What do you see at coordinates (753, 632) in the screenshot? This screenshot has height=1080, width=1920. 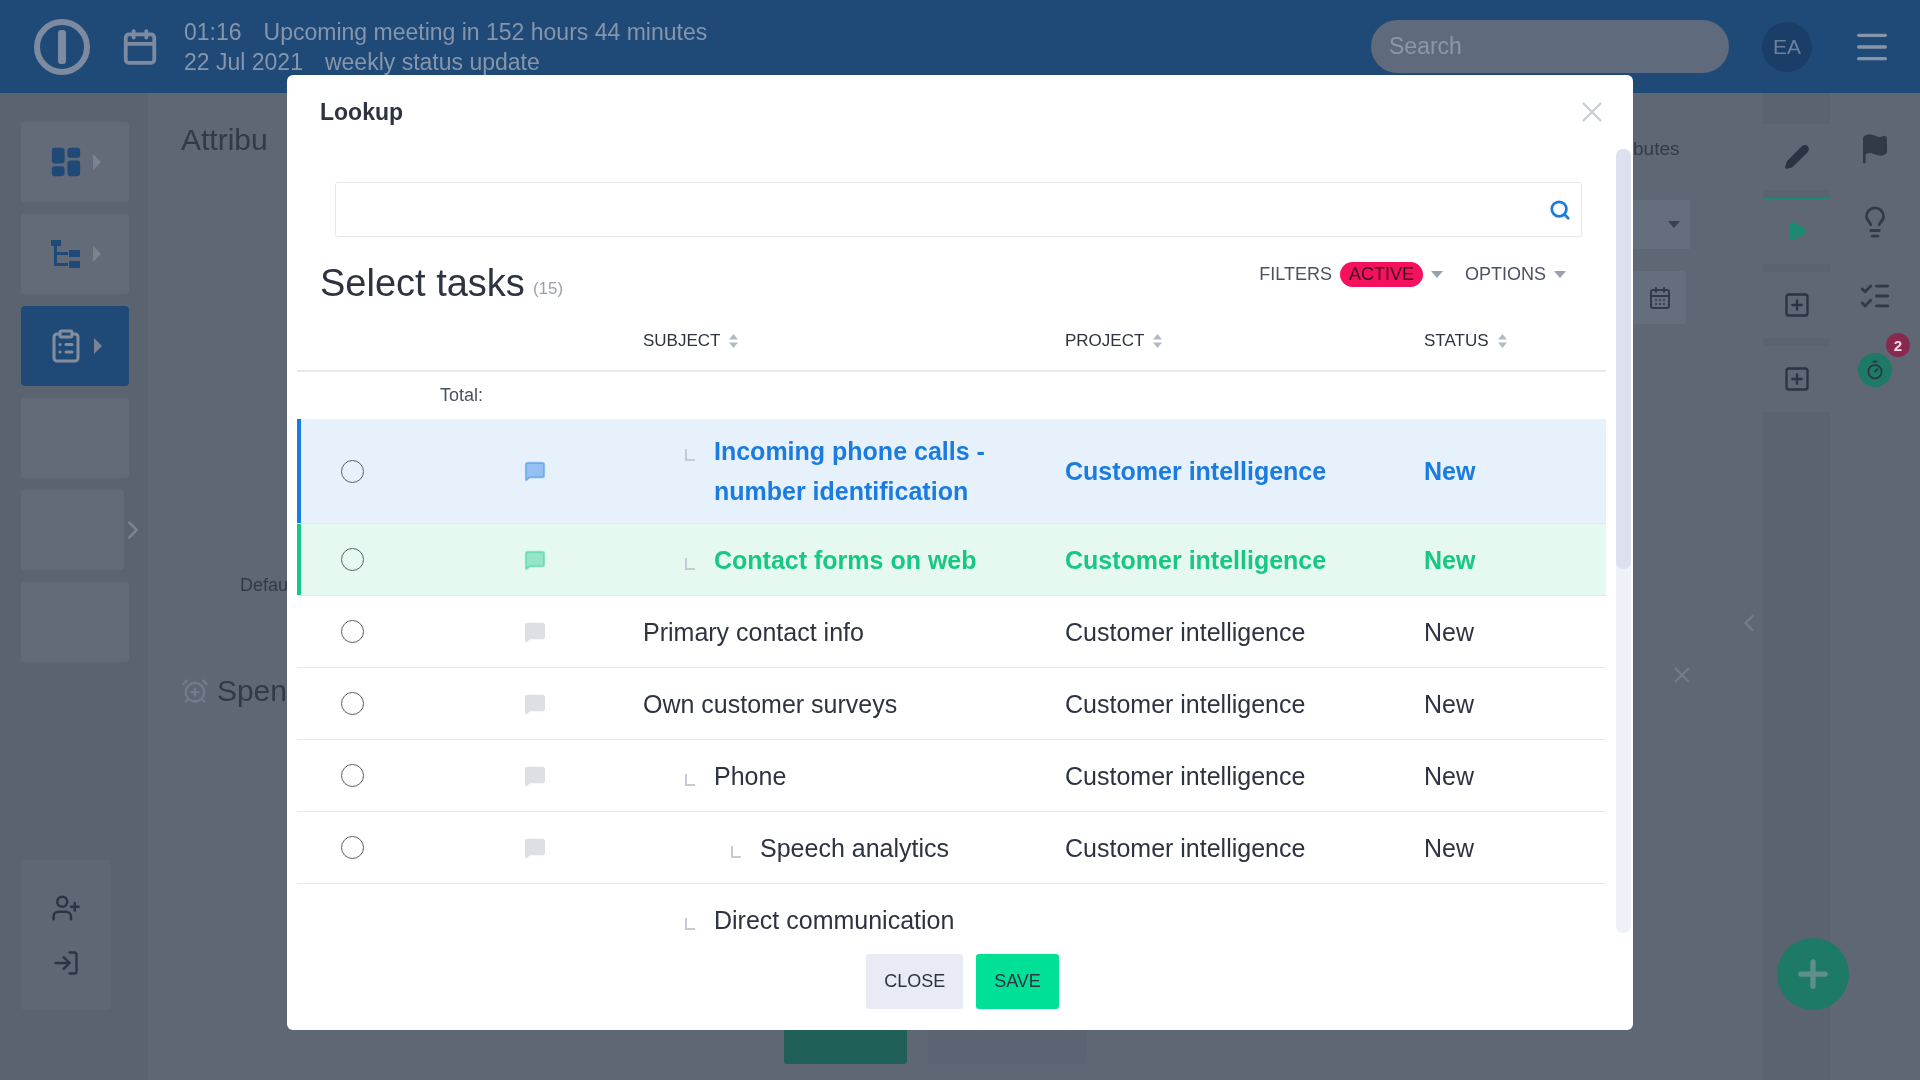 I see `task-subject: Primary contact info` at bounding box center [753, 632].